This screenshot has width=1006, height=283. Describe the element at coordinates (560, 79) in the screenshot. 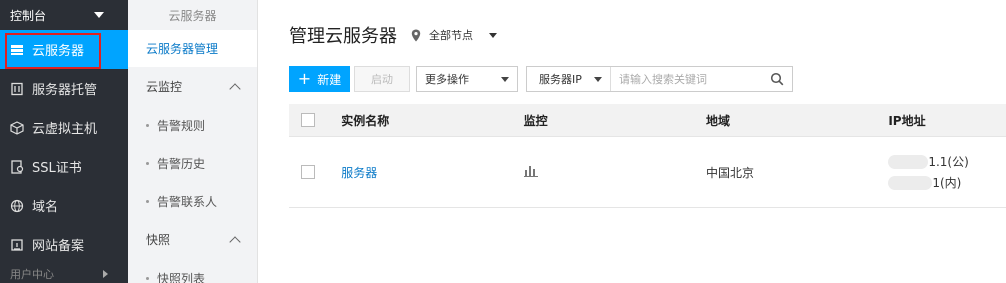

I see `search-key-label: 服务器IP` at that location.